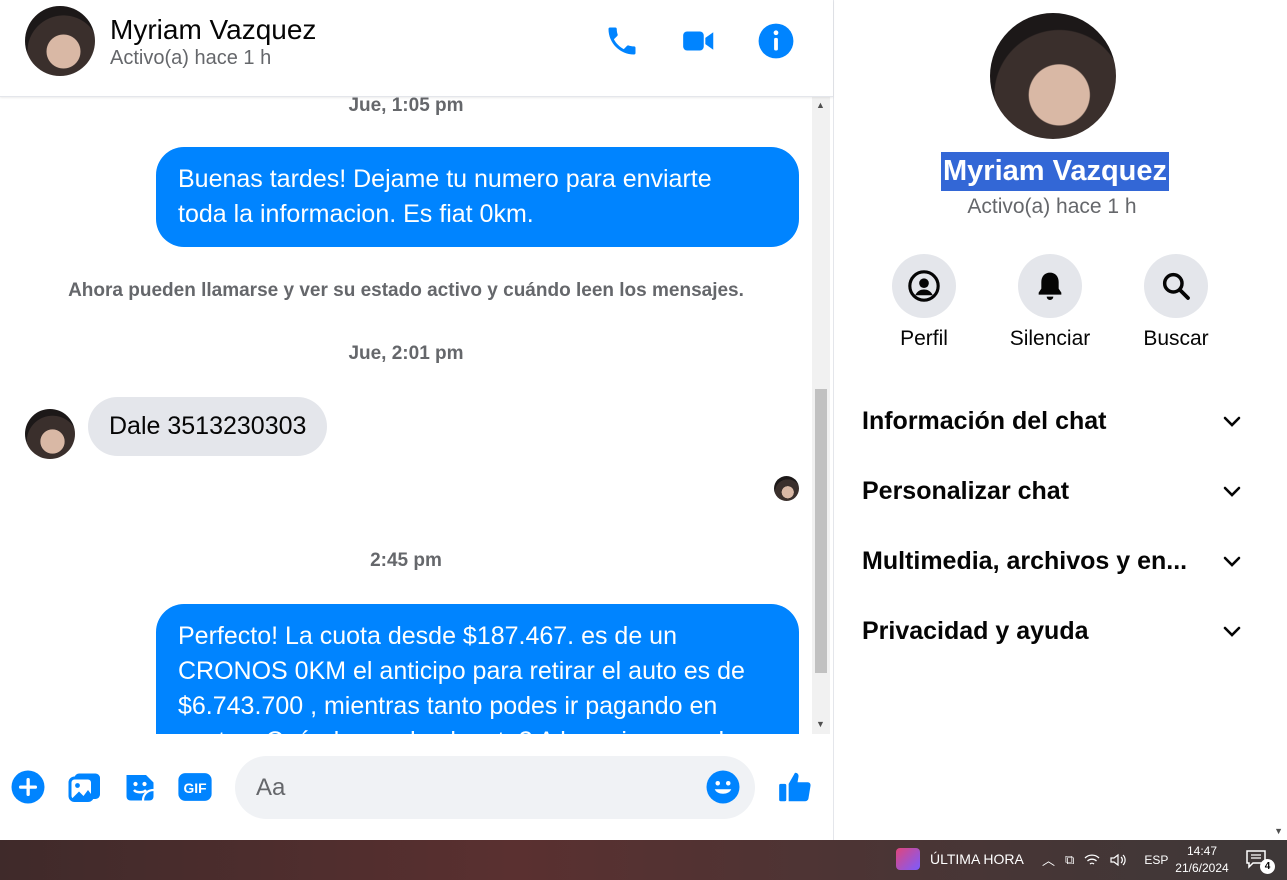 This screenshot has height=880, width=1287. I want to click on read-receipt-avatar, so click(786, 488).